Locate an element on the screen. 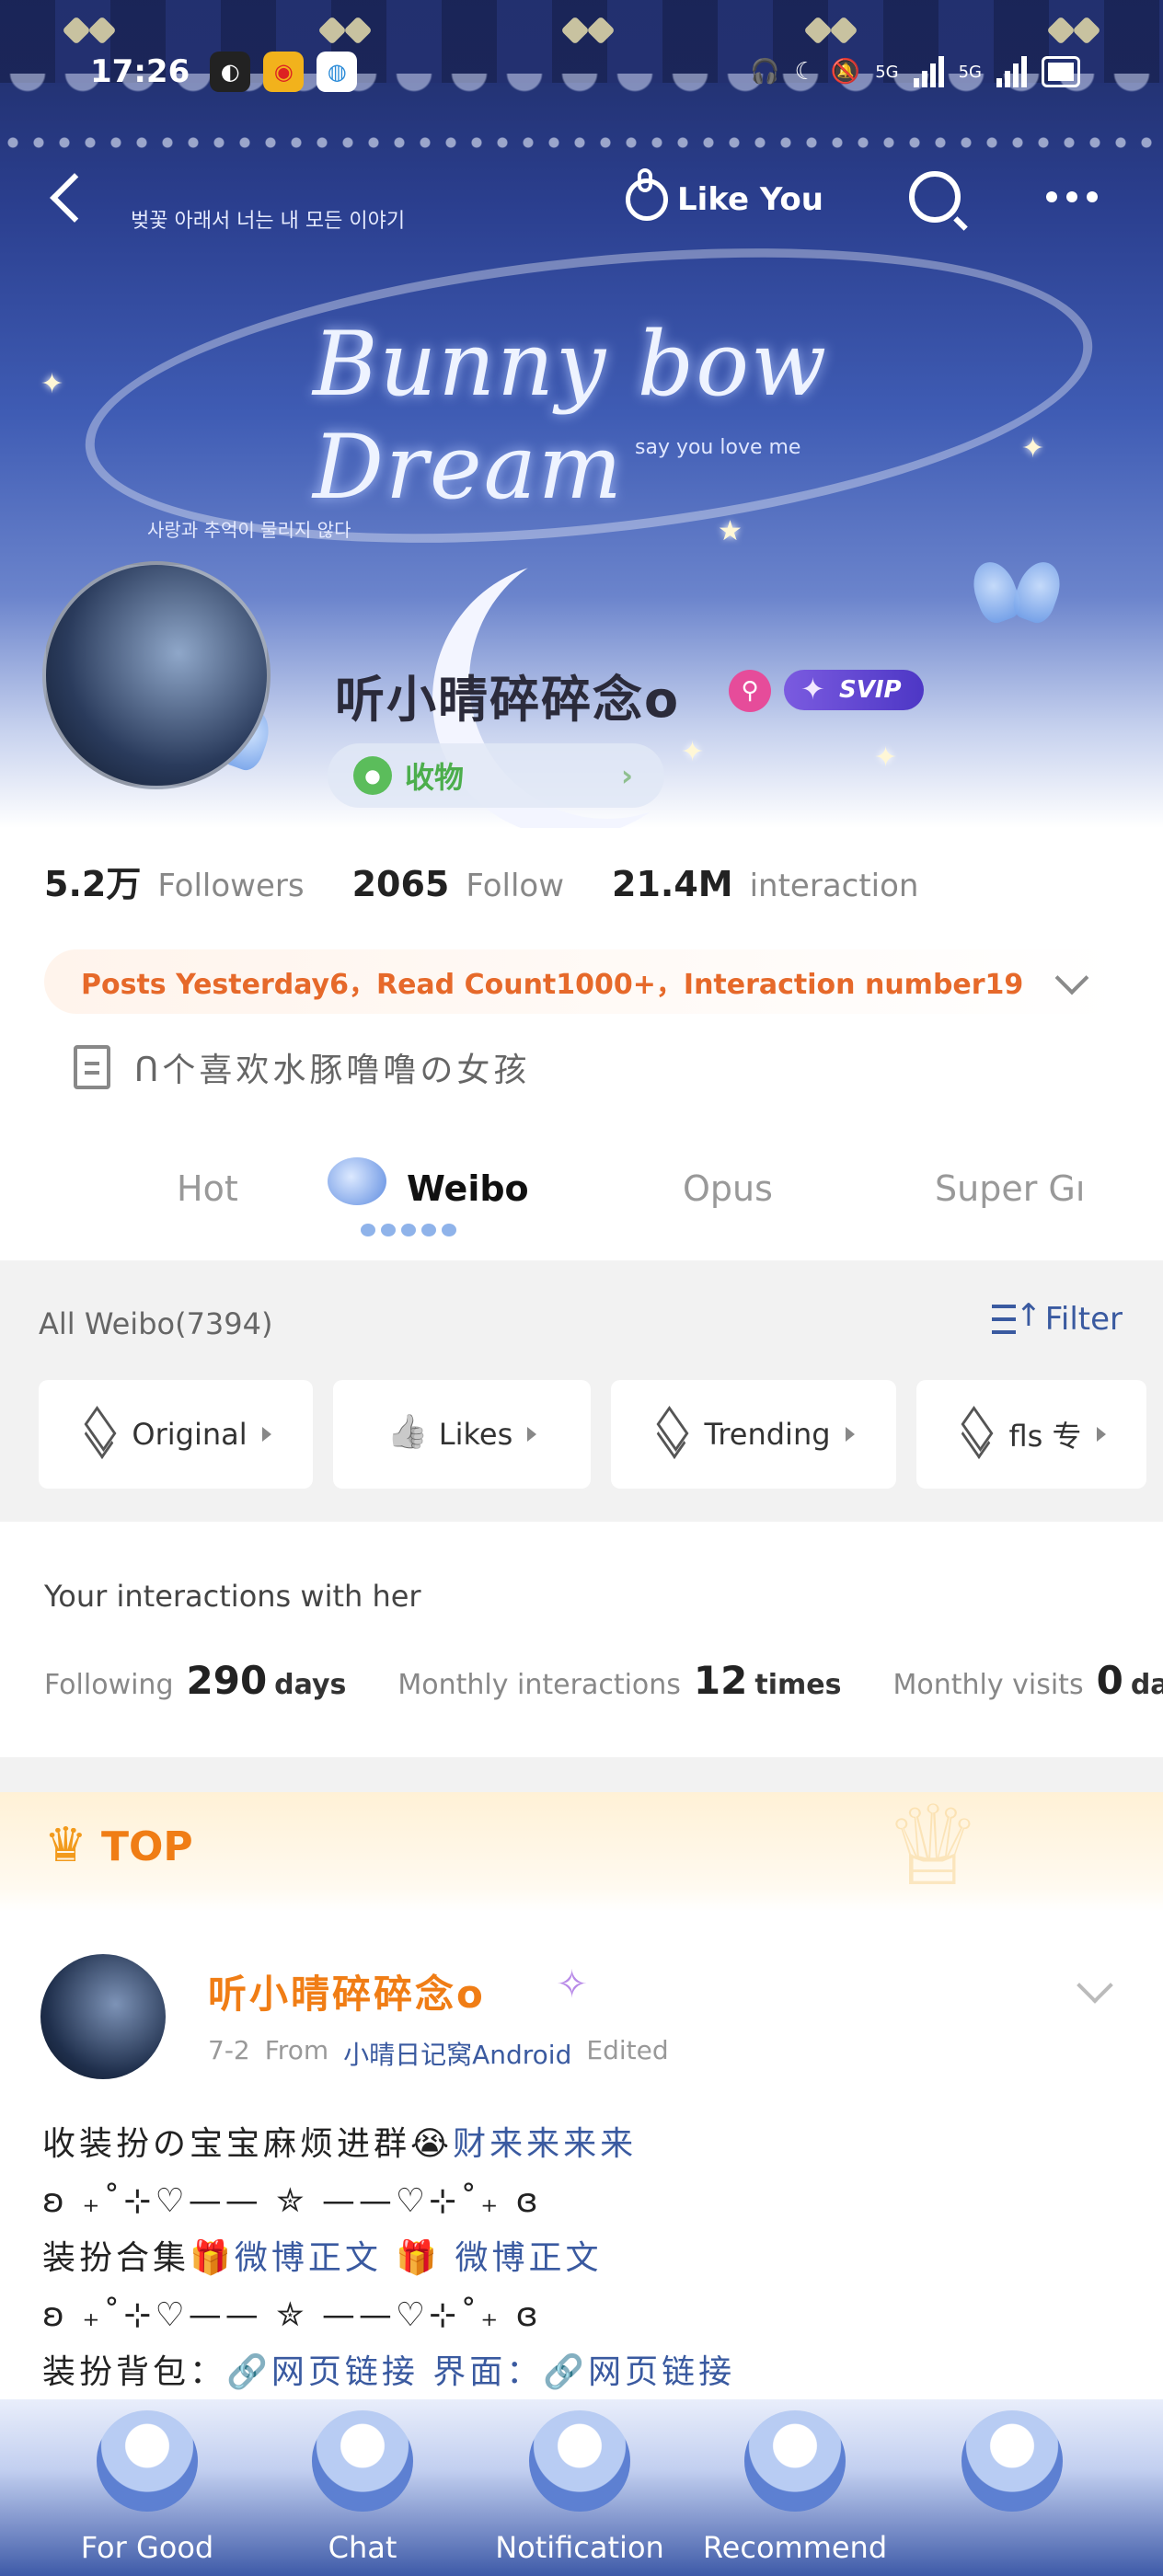 This screenshot has width=1163, height=2576. for-good-icon is located at coordinates (147, 2461).